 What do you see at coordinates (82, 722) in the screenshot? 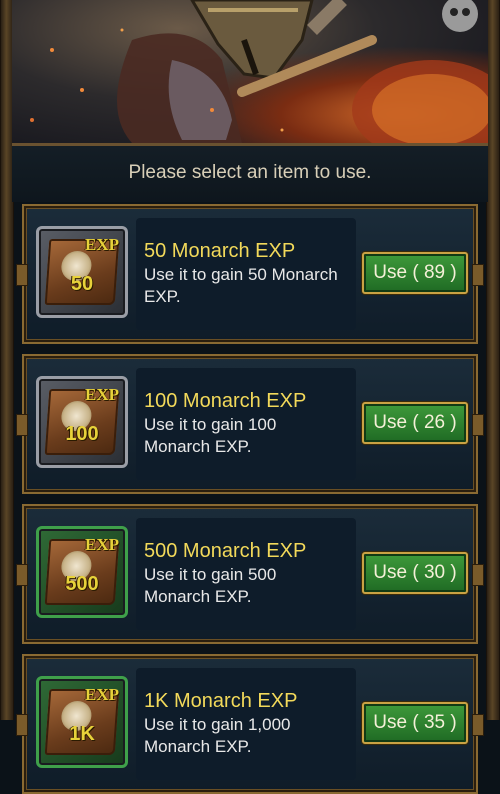
I see `exp-book-icon: EXP 1K` at bounding box center [82, 722].